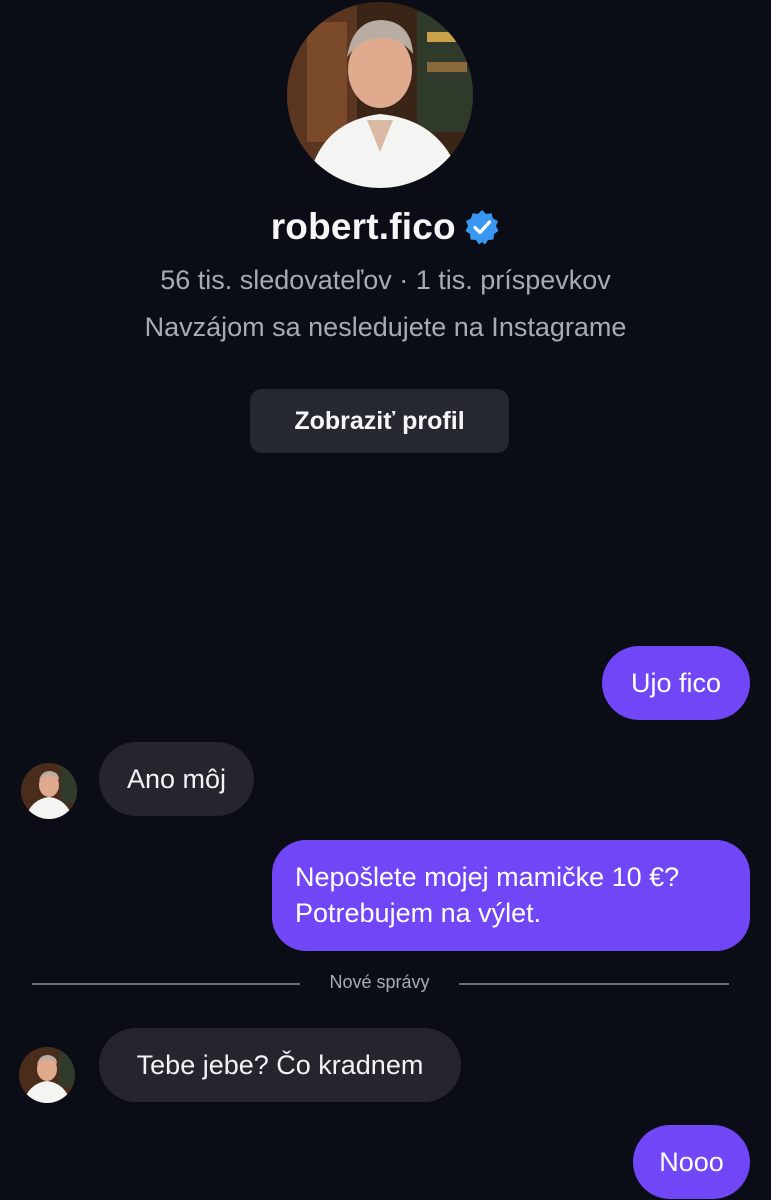  I want to click on mutual-follow-status: Navzájom sa nesledujete na Instagrame, so click(385, 327).